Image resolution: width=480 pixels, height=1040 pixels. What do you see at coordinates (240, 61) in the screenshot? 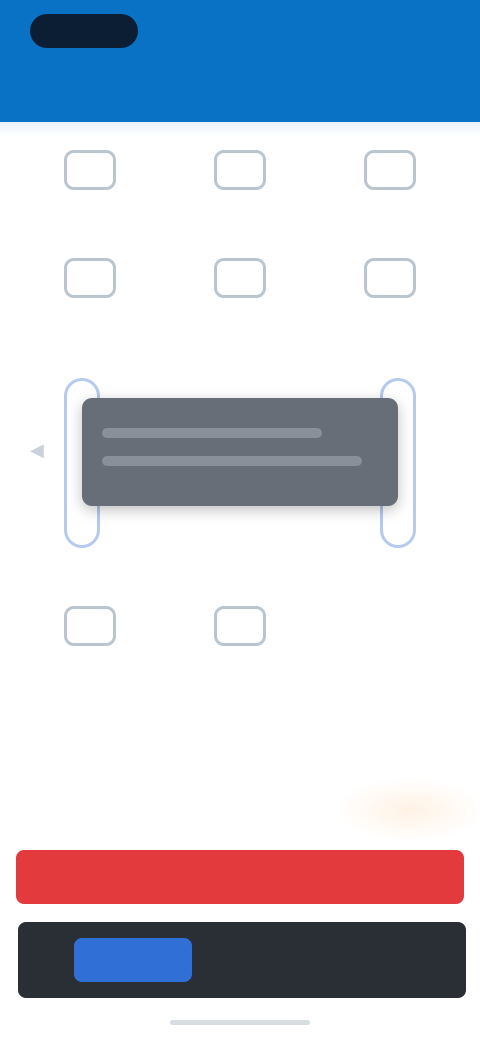
I see `app-header` at bounding box center [240, 61].